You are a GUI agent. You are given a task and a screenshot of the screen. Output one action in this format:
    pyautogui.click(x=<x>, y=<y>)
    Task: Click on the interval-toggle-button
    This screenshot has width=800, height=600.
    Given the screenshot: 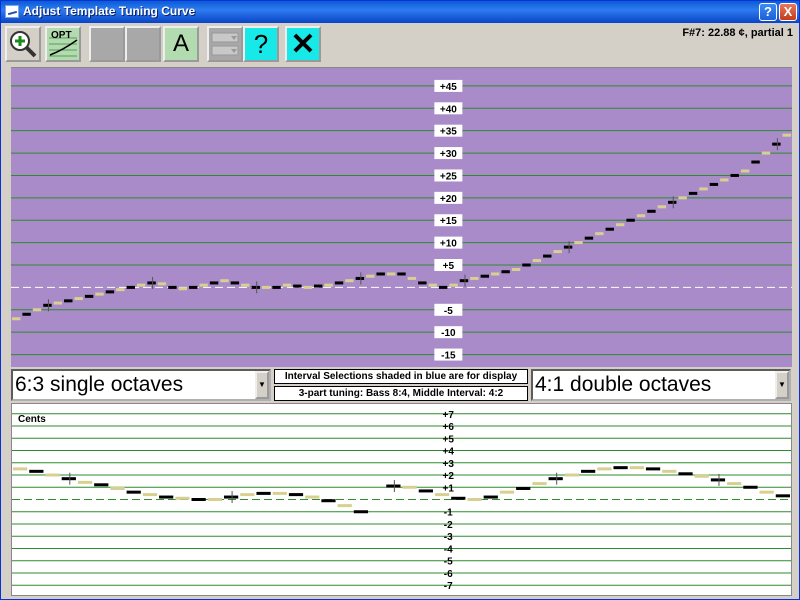 What is the action you would take?
    pyautogui.click(x=225, y=44)
    